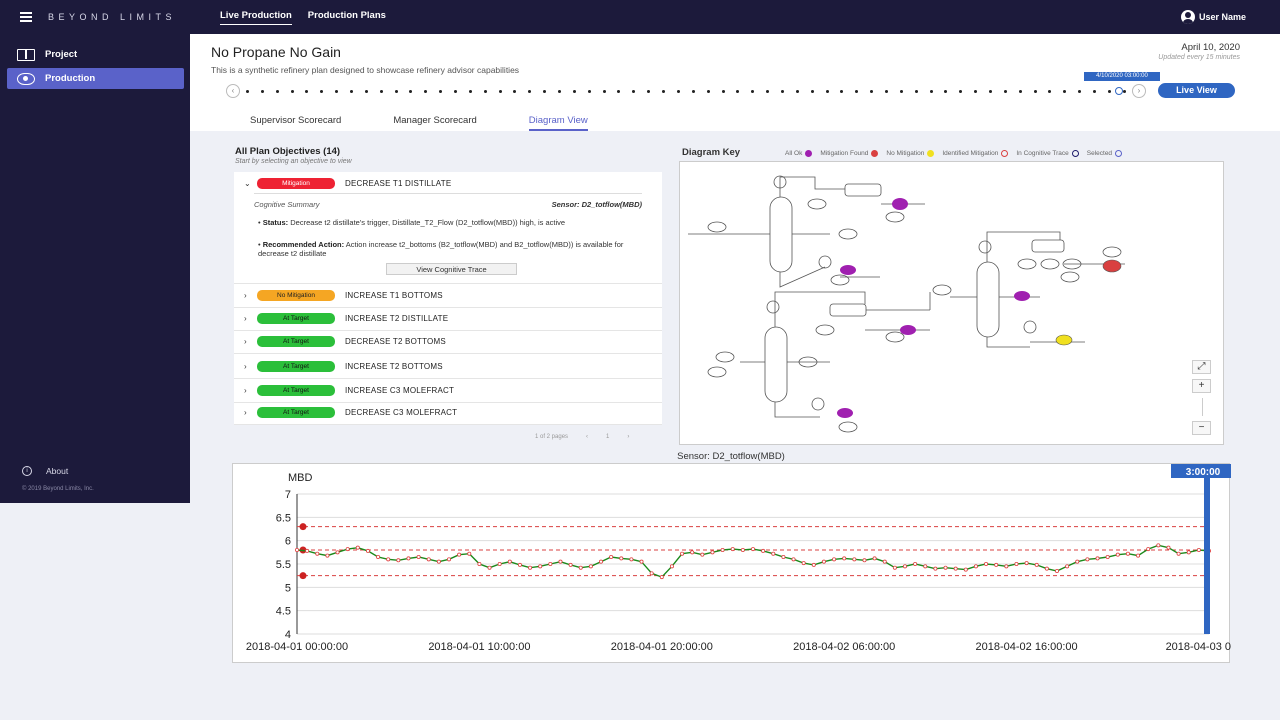 Image resolution: width=1280 pixels, height=720 pixels. I want to click on time-cursor, so click(1207, 556).